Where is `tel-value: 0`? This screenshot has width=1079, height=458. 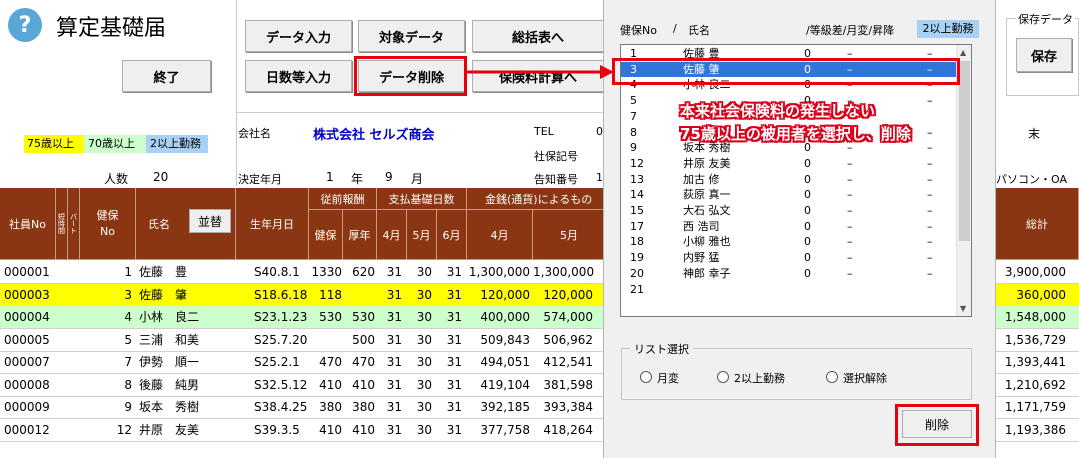 tel-value: 0 is located at coordinates (599, 131).